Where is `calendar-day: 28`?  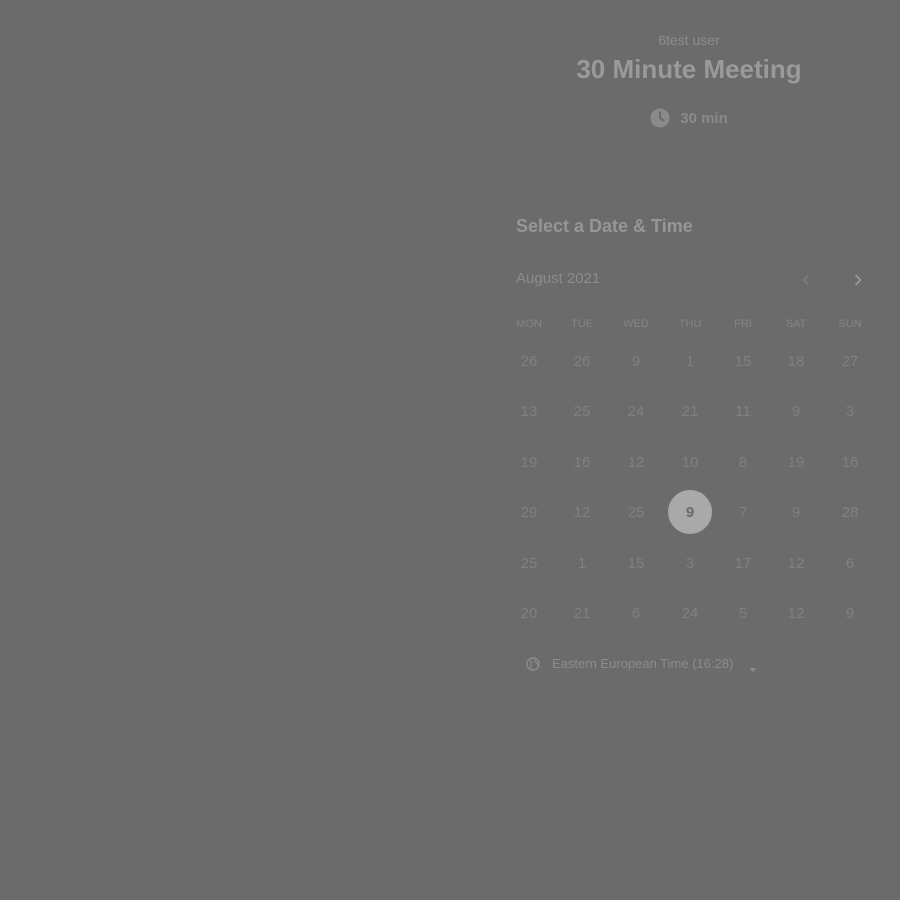 calendar-day: 28 is located at coordinates (850, 512).